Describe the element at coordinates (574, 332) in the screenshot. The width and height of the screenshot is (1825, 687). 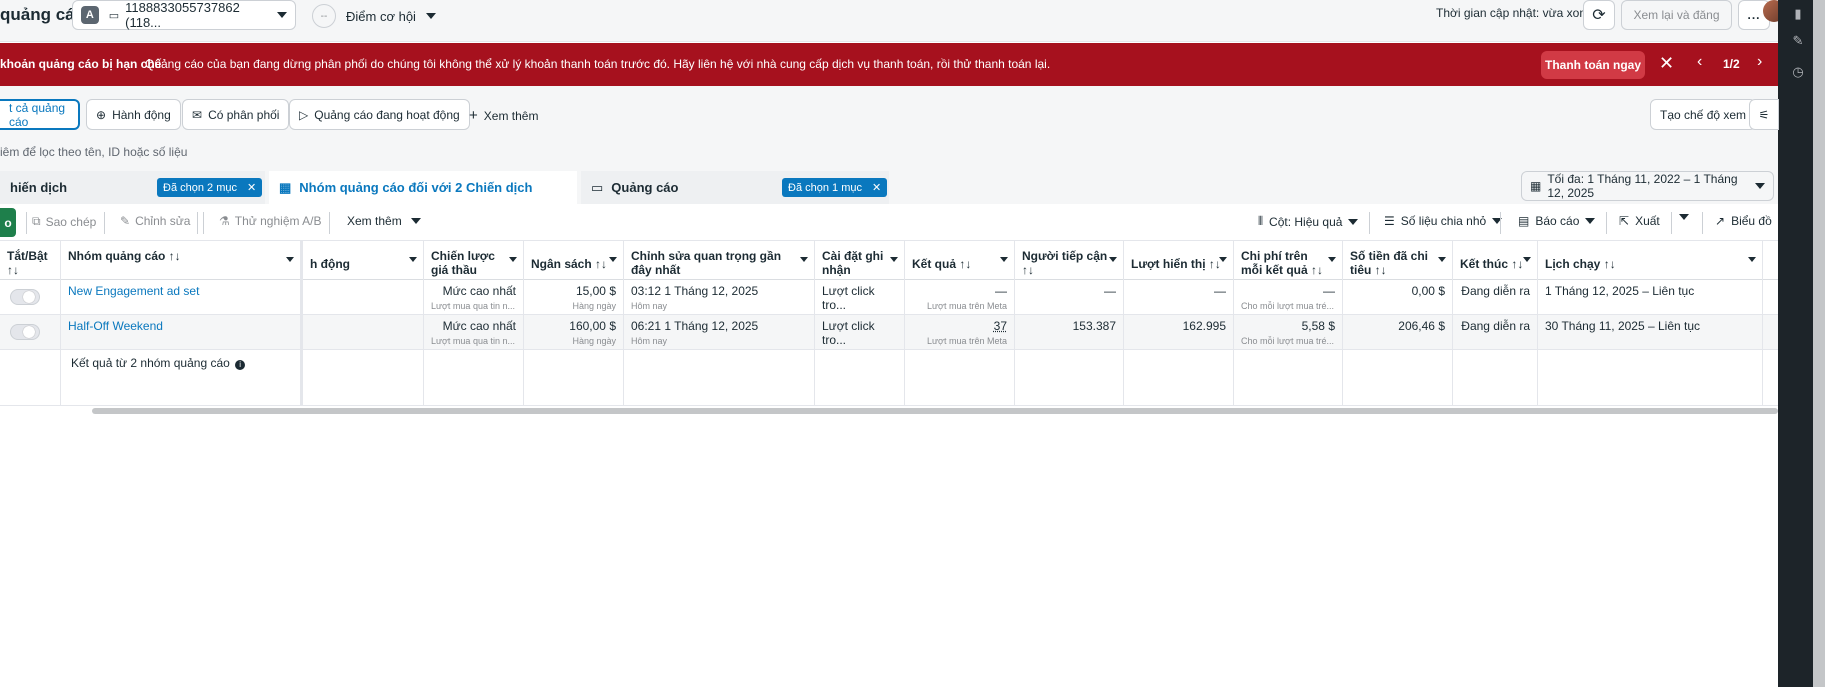
I see `budget-cell: 160,00 $ Hàng ngày` at that location.